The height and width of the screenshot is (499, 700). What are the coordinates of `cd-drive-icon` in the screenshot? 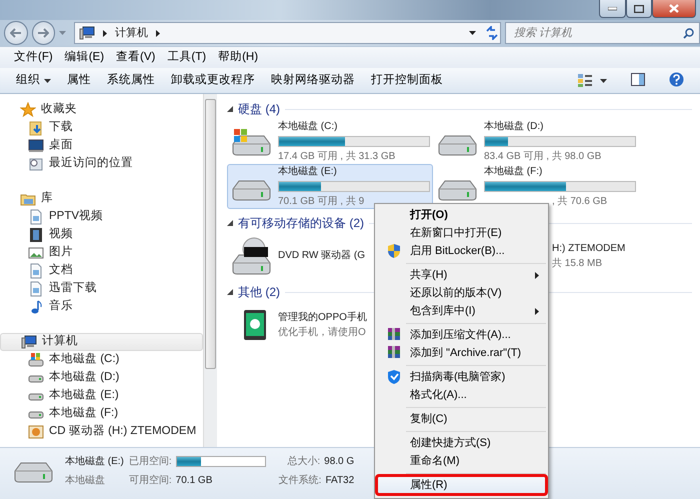 It's located at (36, 432).